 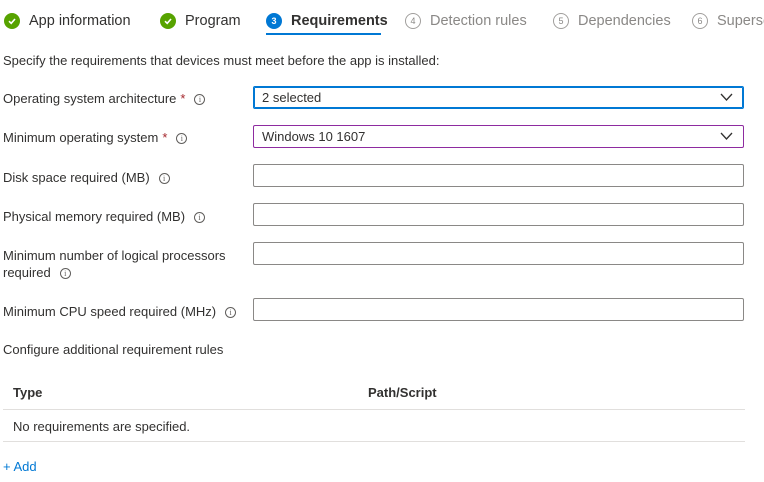 What do you see at coordinates (700, 21) in the screenshot?
I see `step-number-badge: 6` at bounding box center [700, 21].